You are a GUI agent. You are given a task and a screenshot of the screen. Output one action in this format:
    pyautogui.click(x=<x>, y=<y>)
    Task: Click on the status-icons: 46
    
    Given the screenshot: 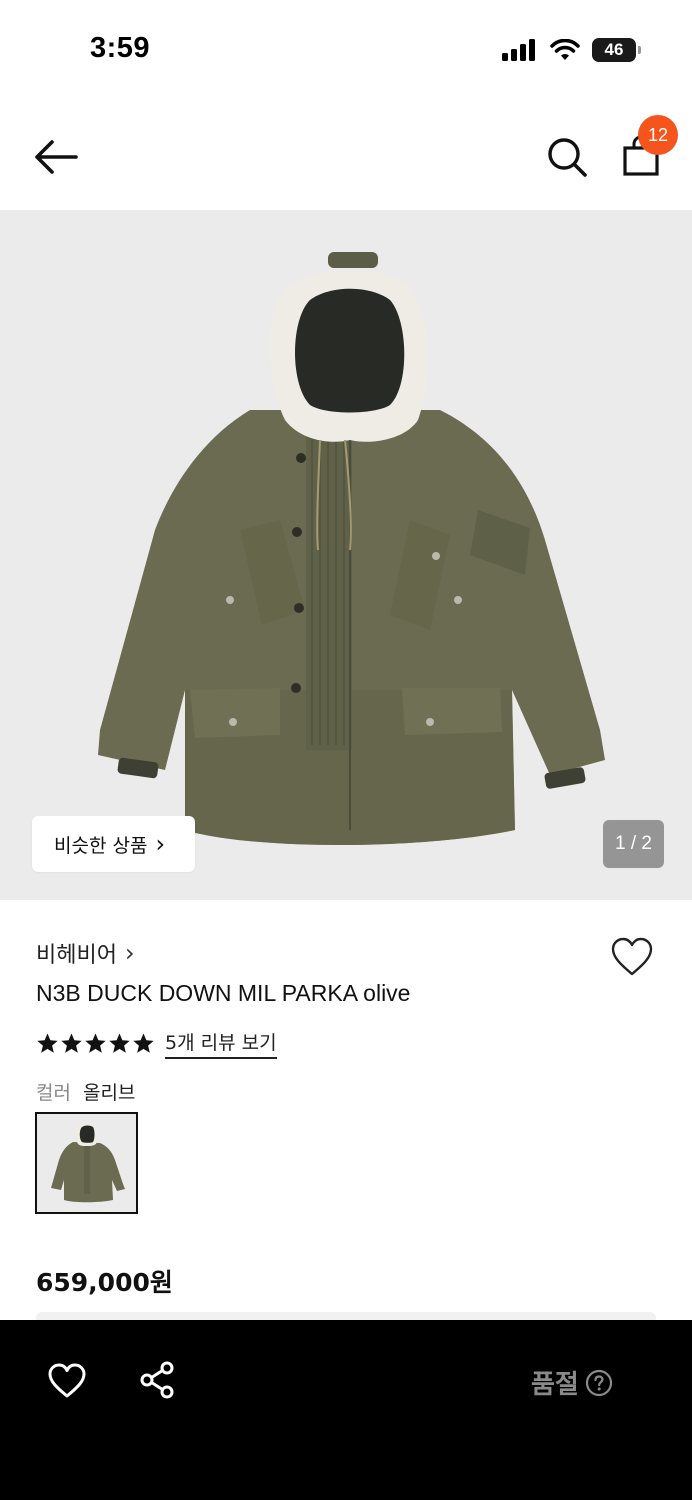 What is the action you would take?
    pyautogui.click(x=571, y=50)
    